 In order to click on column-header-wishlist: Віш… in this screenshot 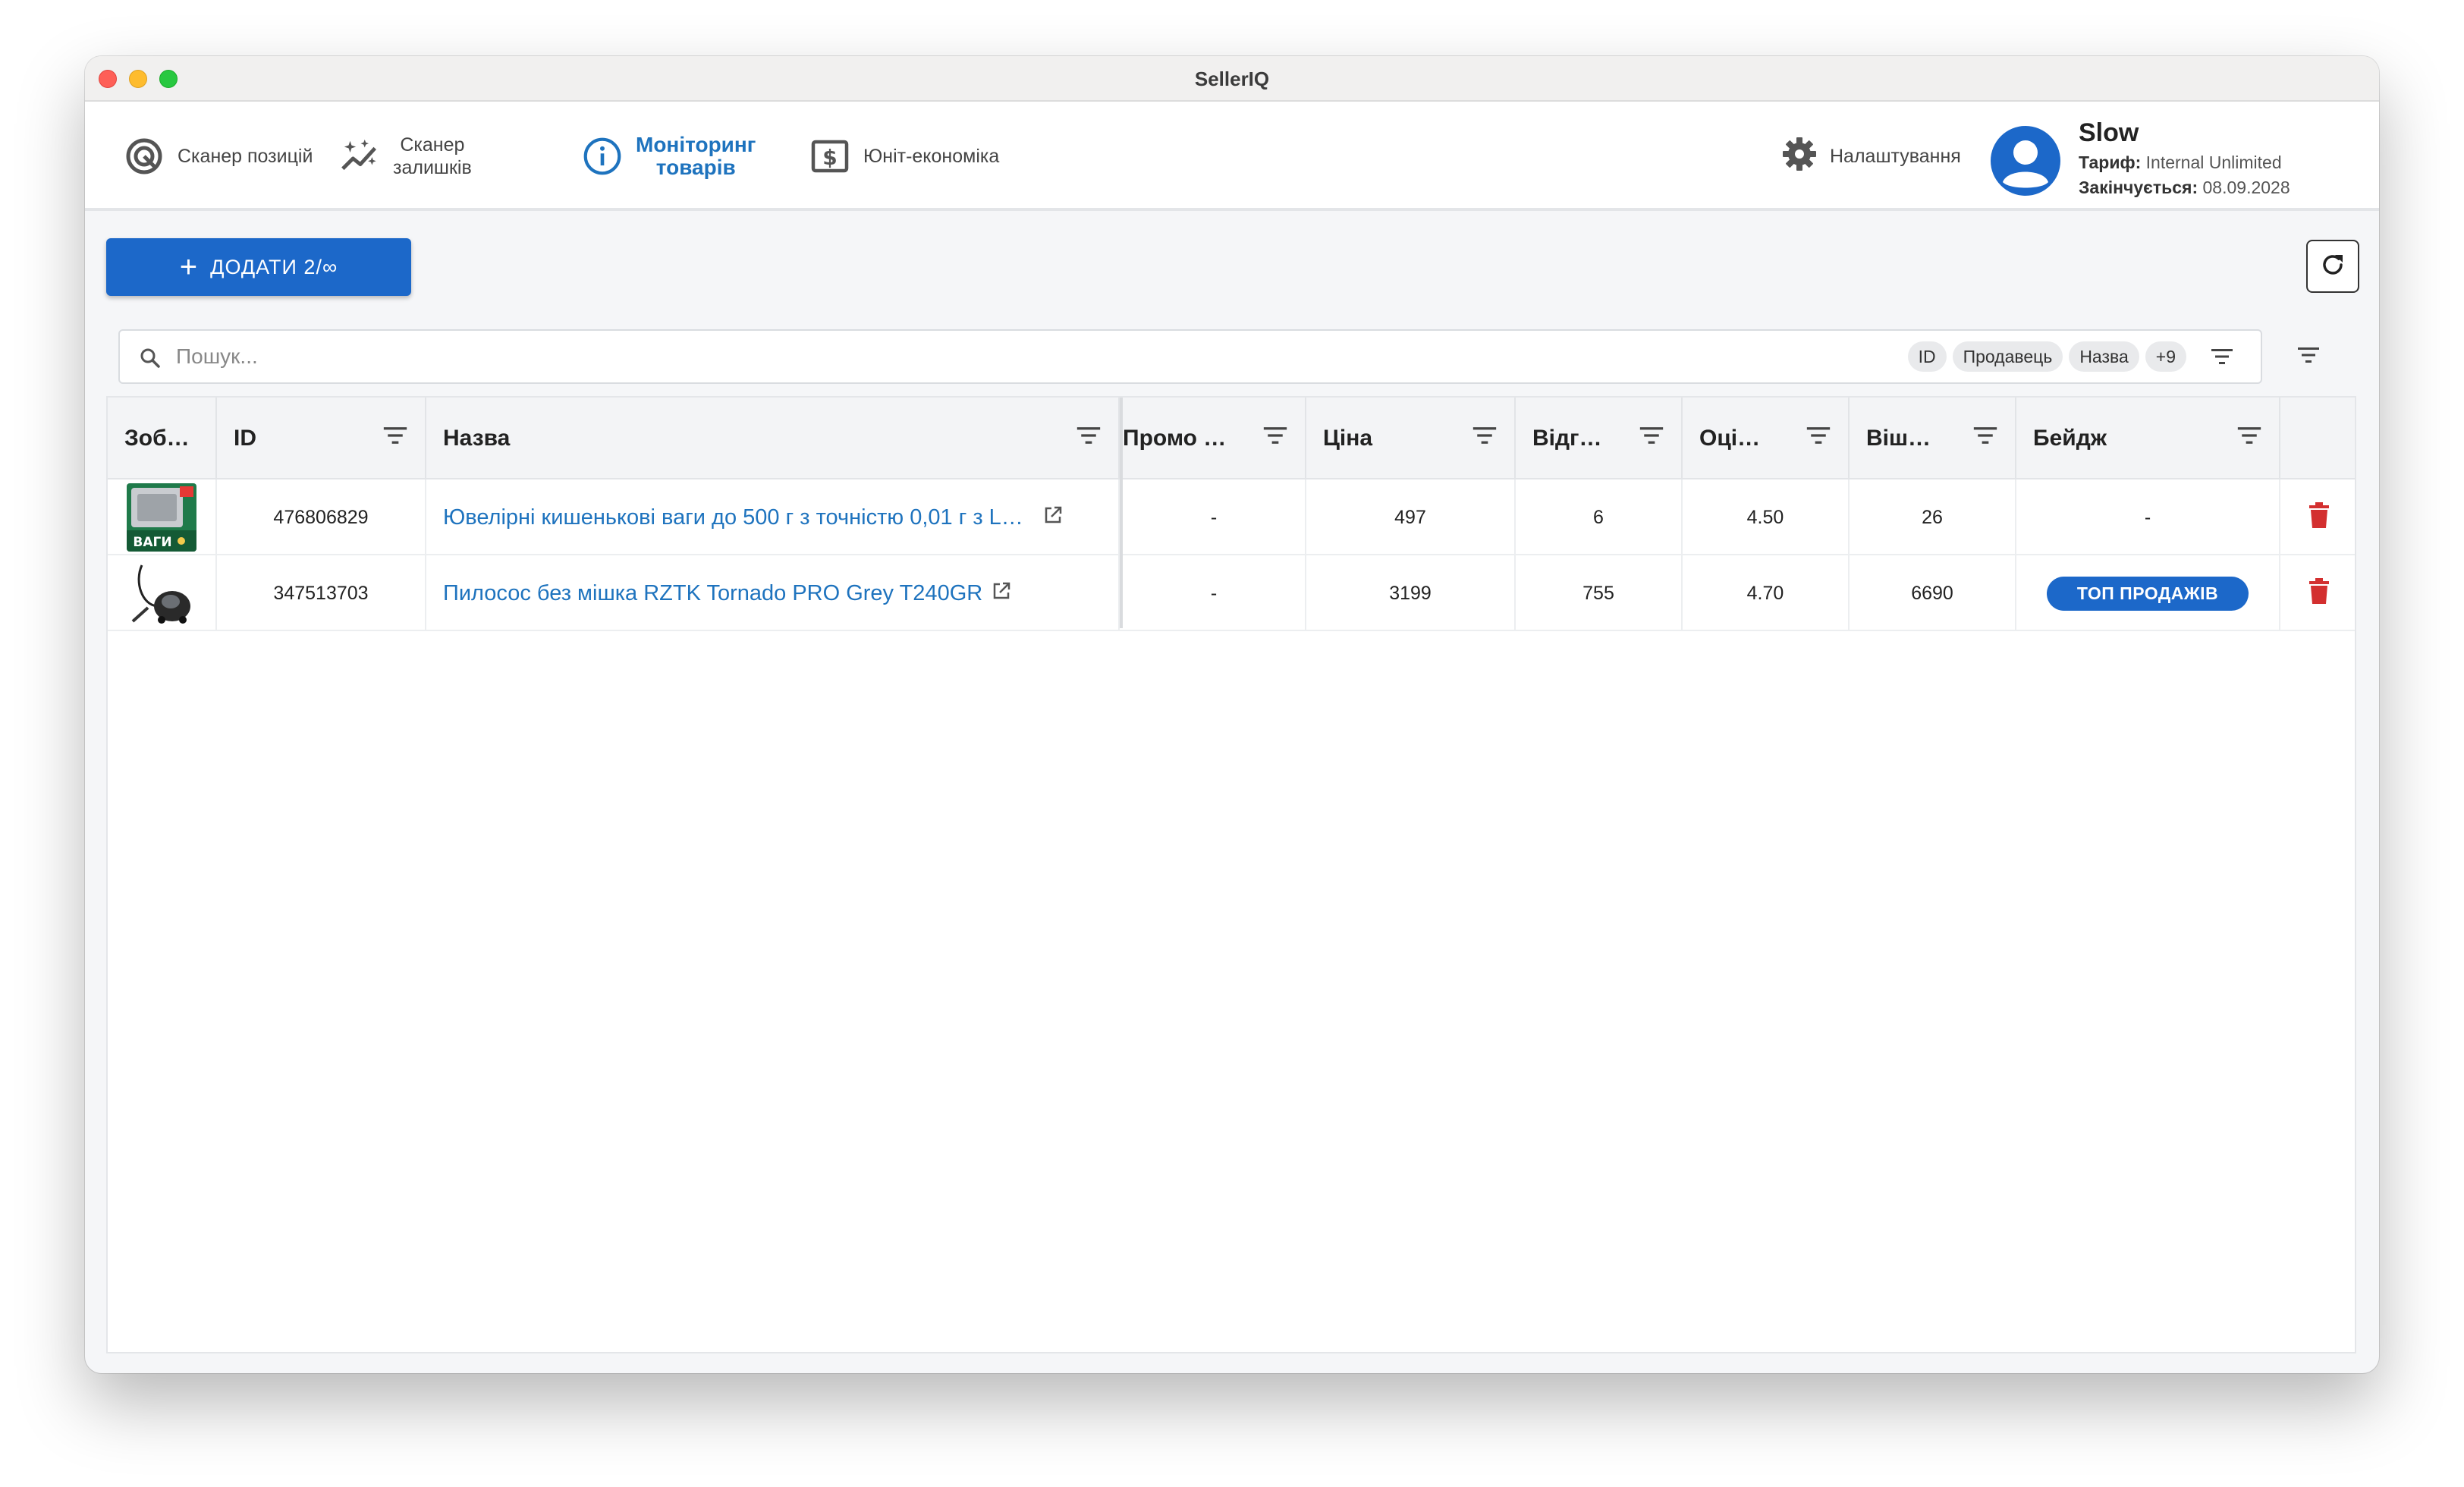, I will do `click(1933, 439)`.